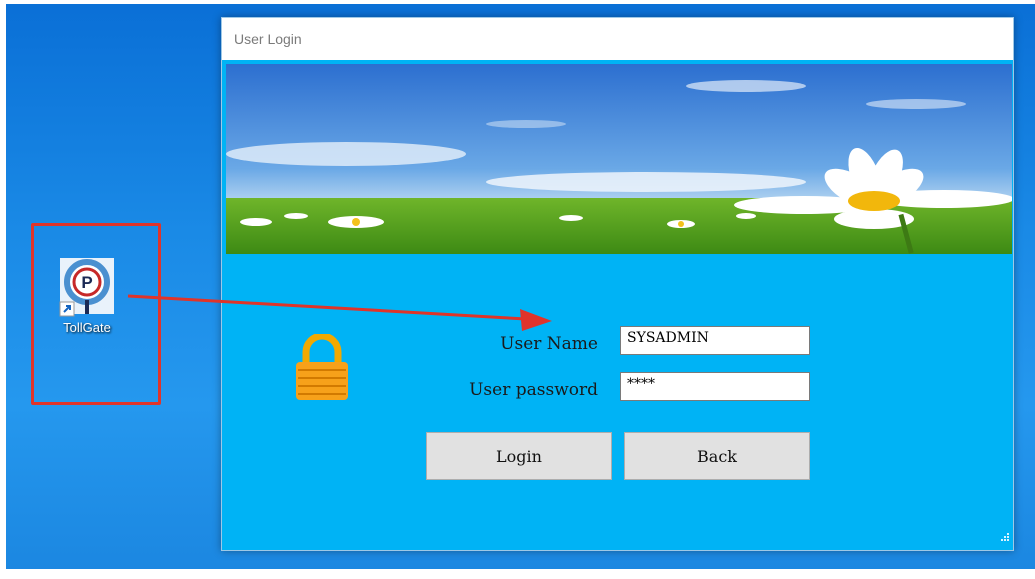 Image resolution: width=1035 pixels, height=579 pixels. What do you see at coordinates (1005, 538) in the screenshot?
I see `resize-grip-icon` at bounding box center [1005, 538].